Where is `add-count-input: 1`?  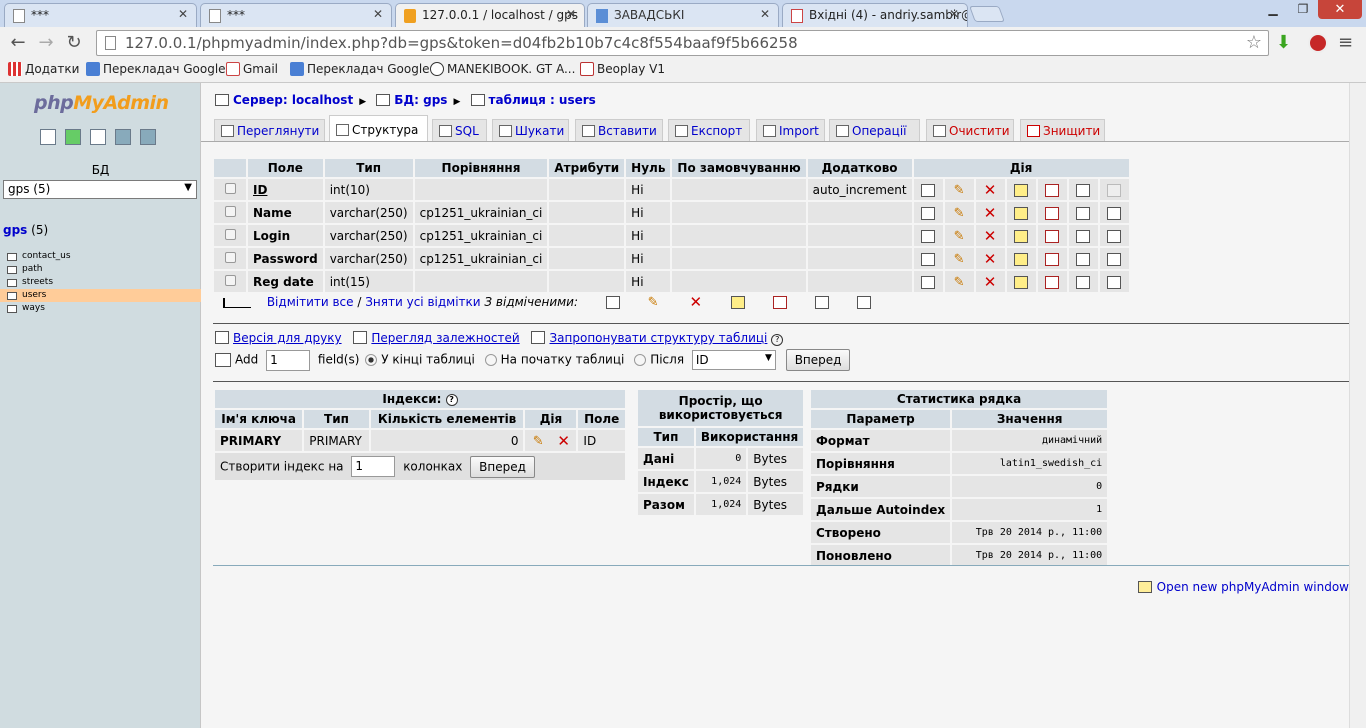 add-count-input: 1 is located at coordinates (288, 360).